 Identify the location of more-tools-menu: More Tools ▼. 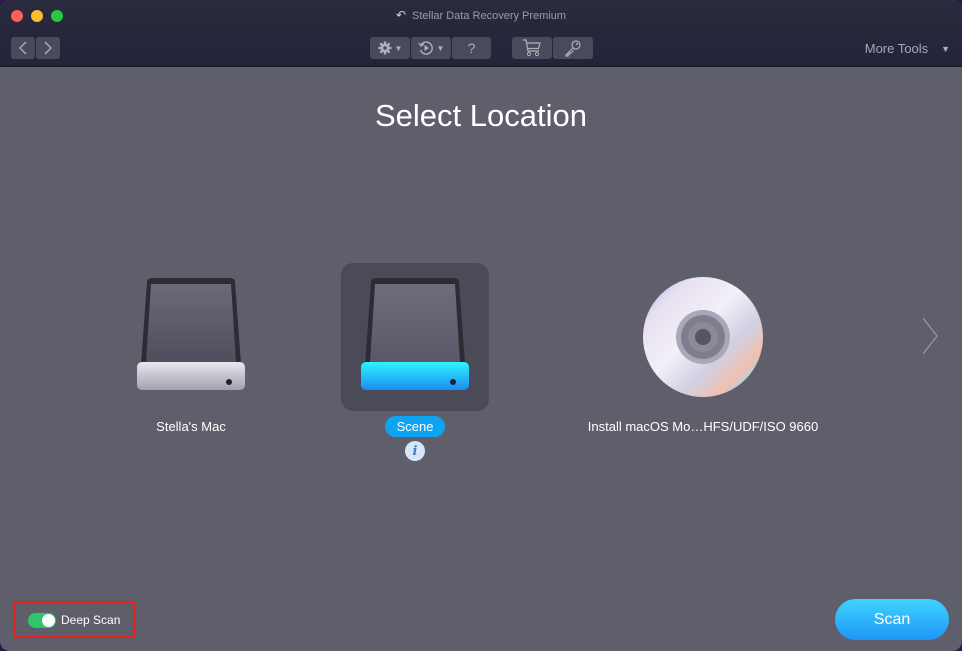
(907, 48).